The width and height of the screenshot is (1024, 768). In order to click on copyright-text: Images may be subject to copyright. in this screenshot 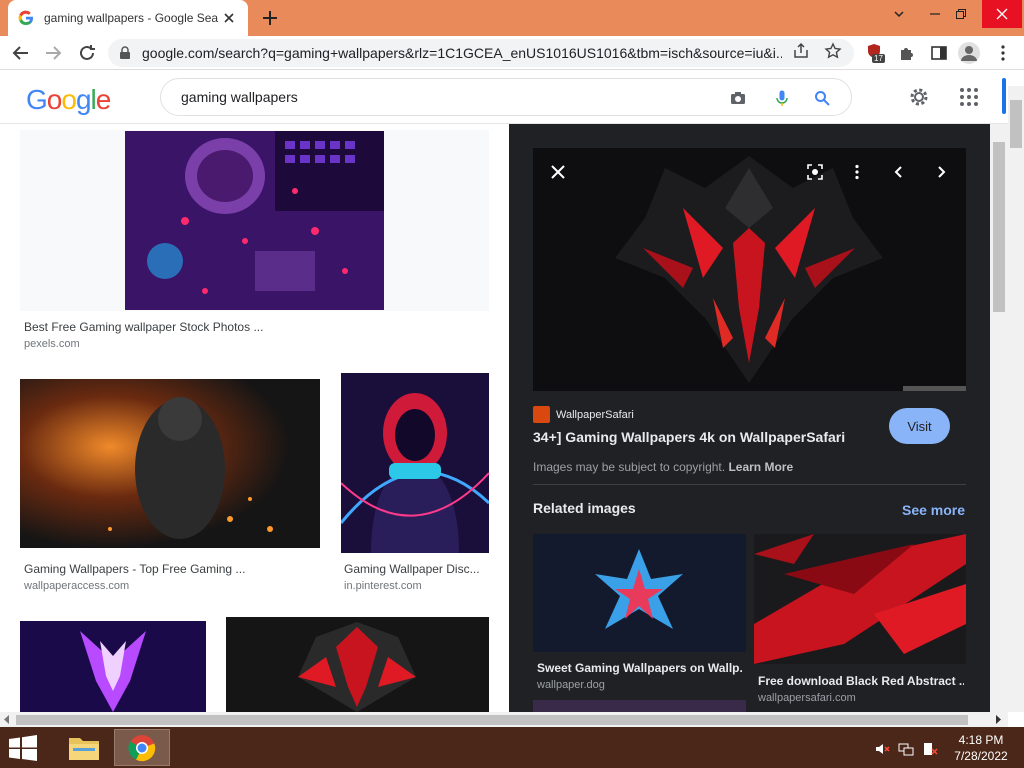, I will do `click(629, 467)`.